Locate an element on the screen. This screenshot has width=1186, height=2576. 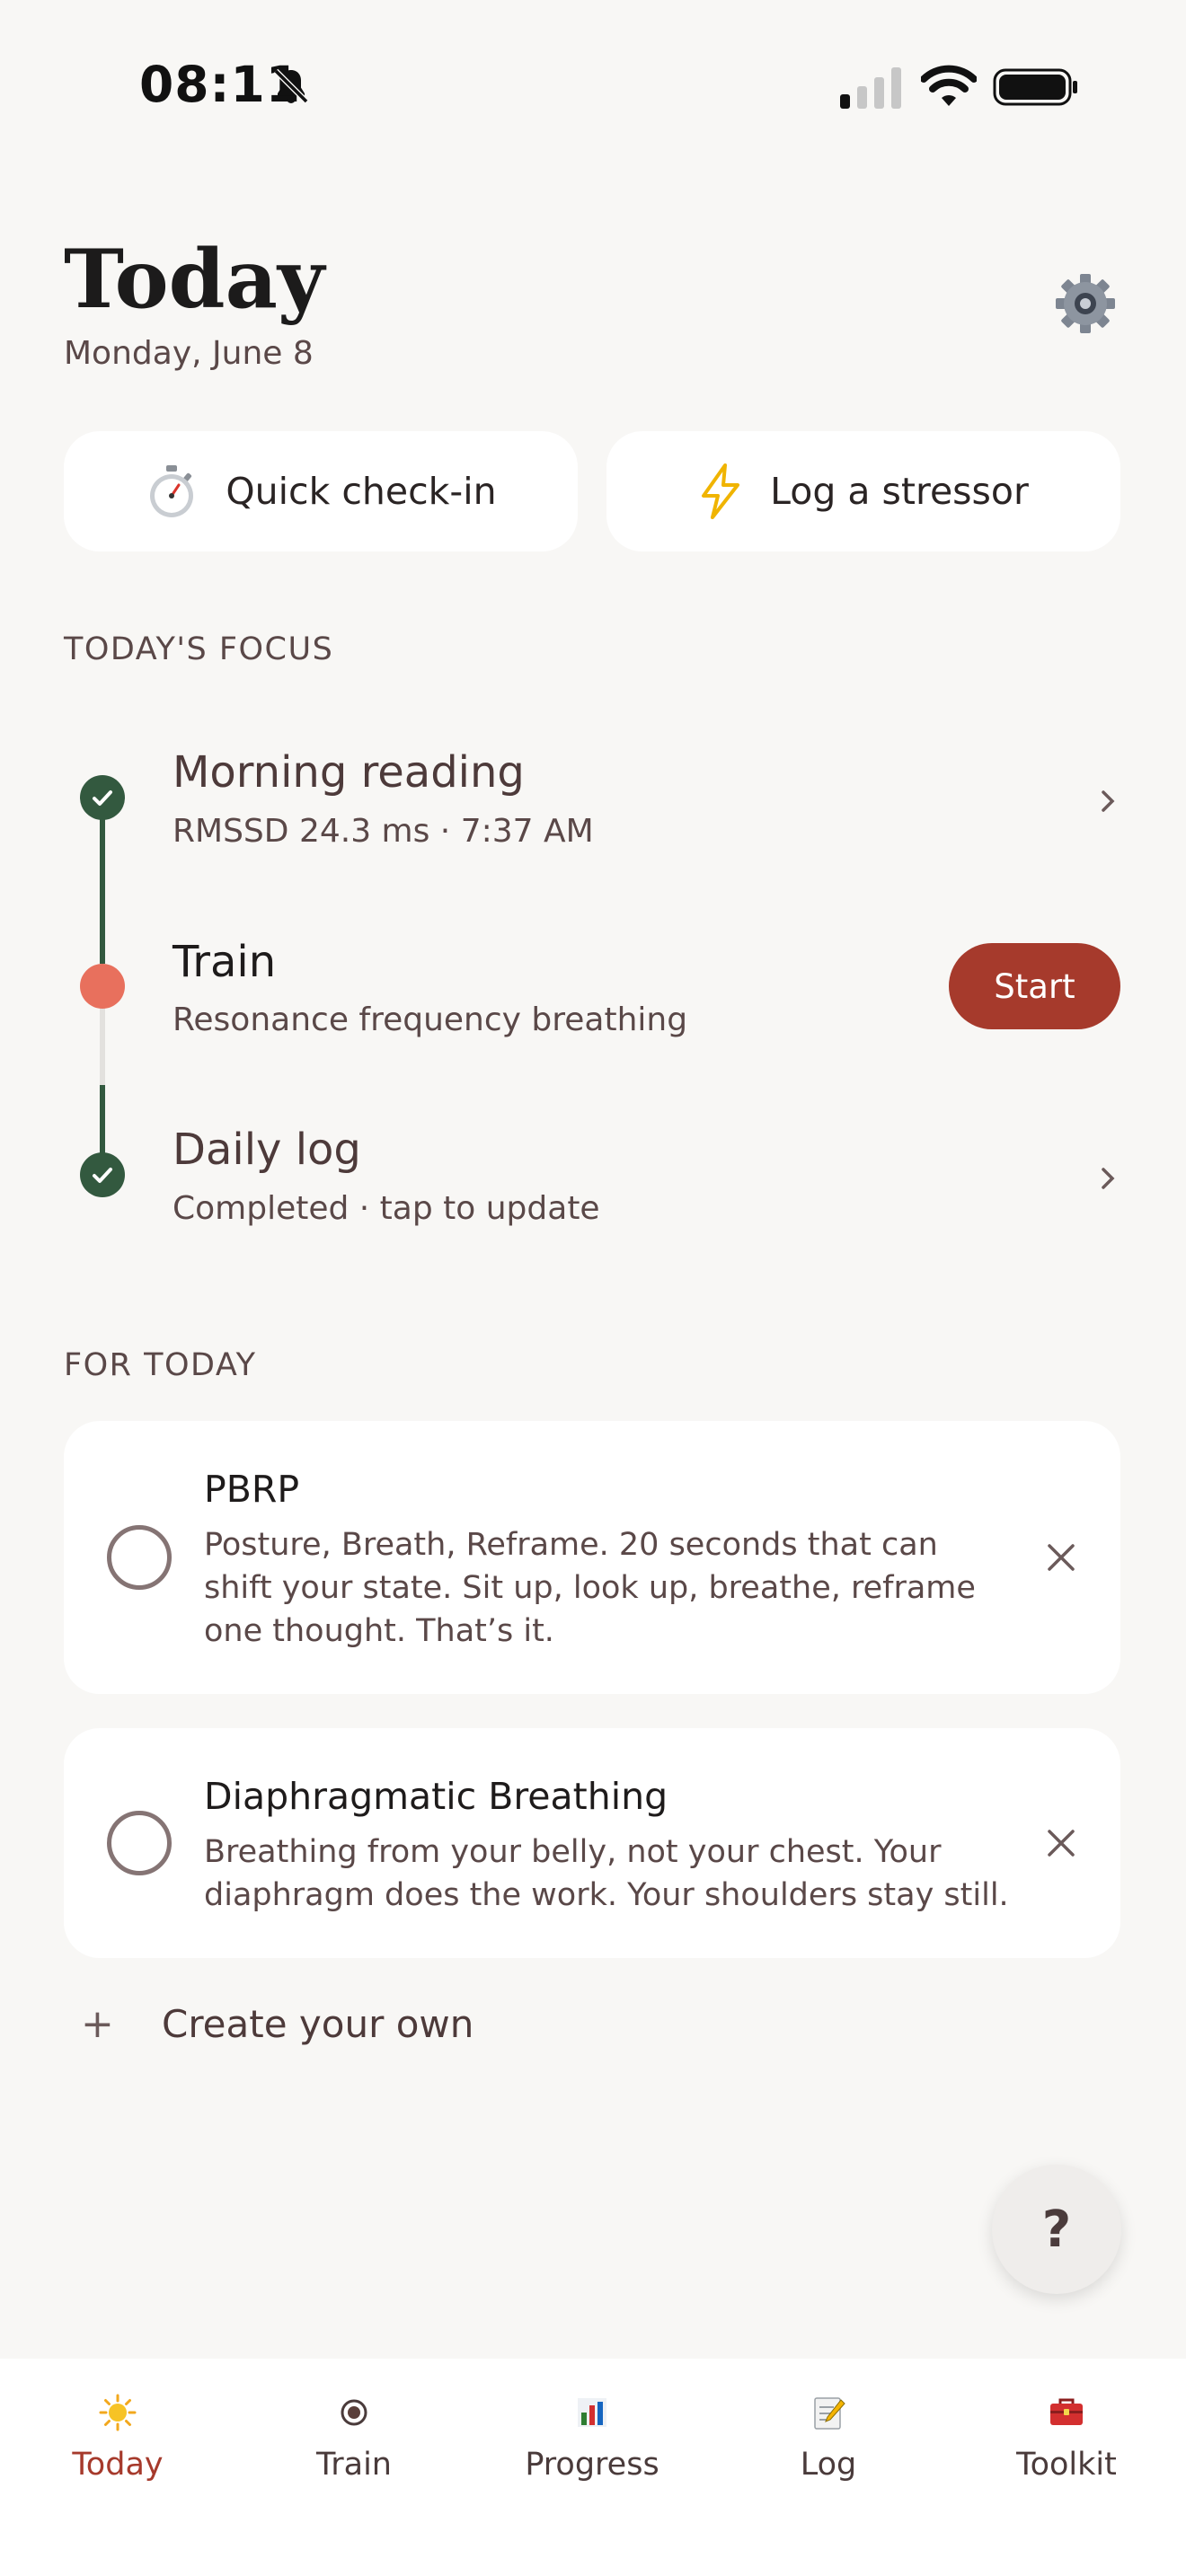
timeline-connector is located at coordinates (102, 881).